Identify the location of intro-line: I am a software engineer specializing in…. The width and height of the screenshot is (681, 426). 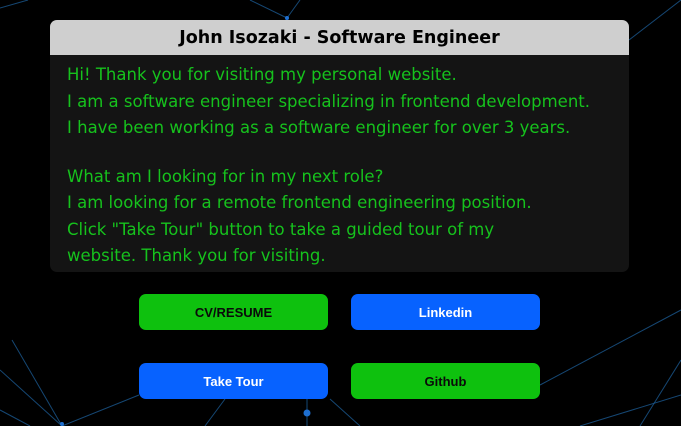
(328, 101).